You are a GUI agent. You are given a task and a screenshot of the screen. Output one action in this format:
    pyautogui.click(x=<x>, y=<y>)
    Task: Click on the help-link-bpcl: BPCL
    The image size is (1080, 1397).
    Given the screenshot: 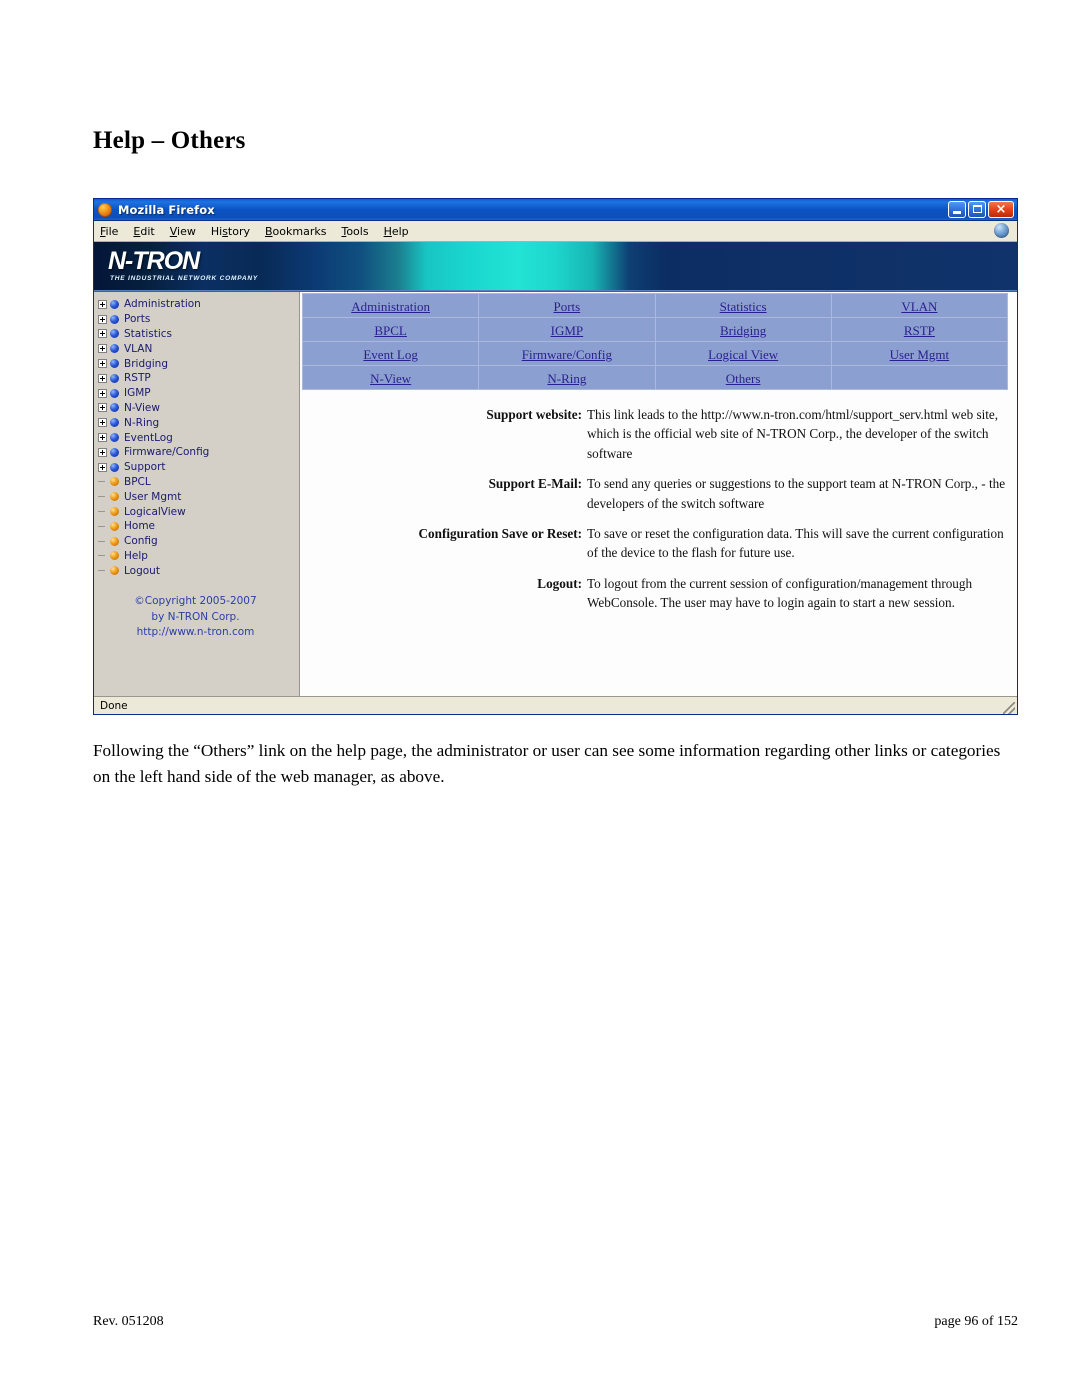 What is the action you would take?
    pyautogui.click(x=390, y=330)
    